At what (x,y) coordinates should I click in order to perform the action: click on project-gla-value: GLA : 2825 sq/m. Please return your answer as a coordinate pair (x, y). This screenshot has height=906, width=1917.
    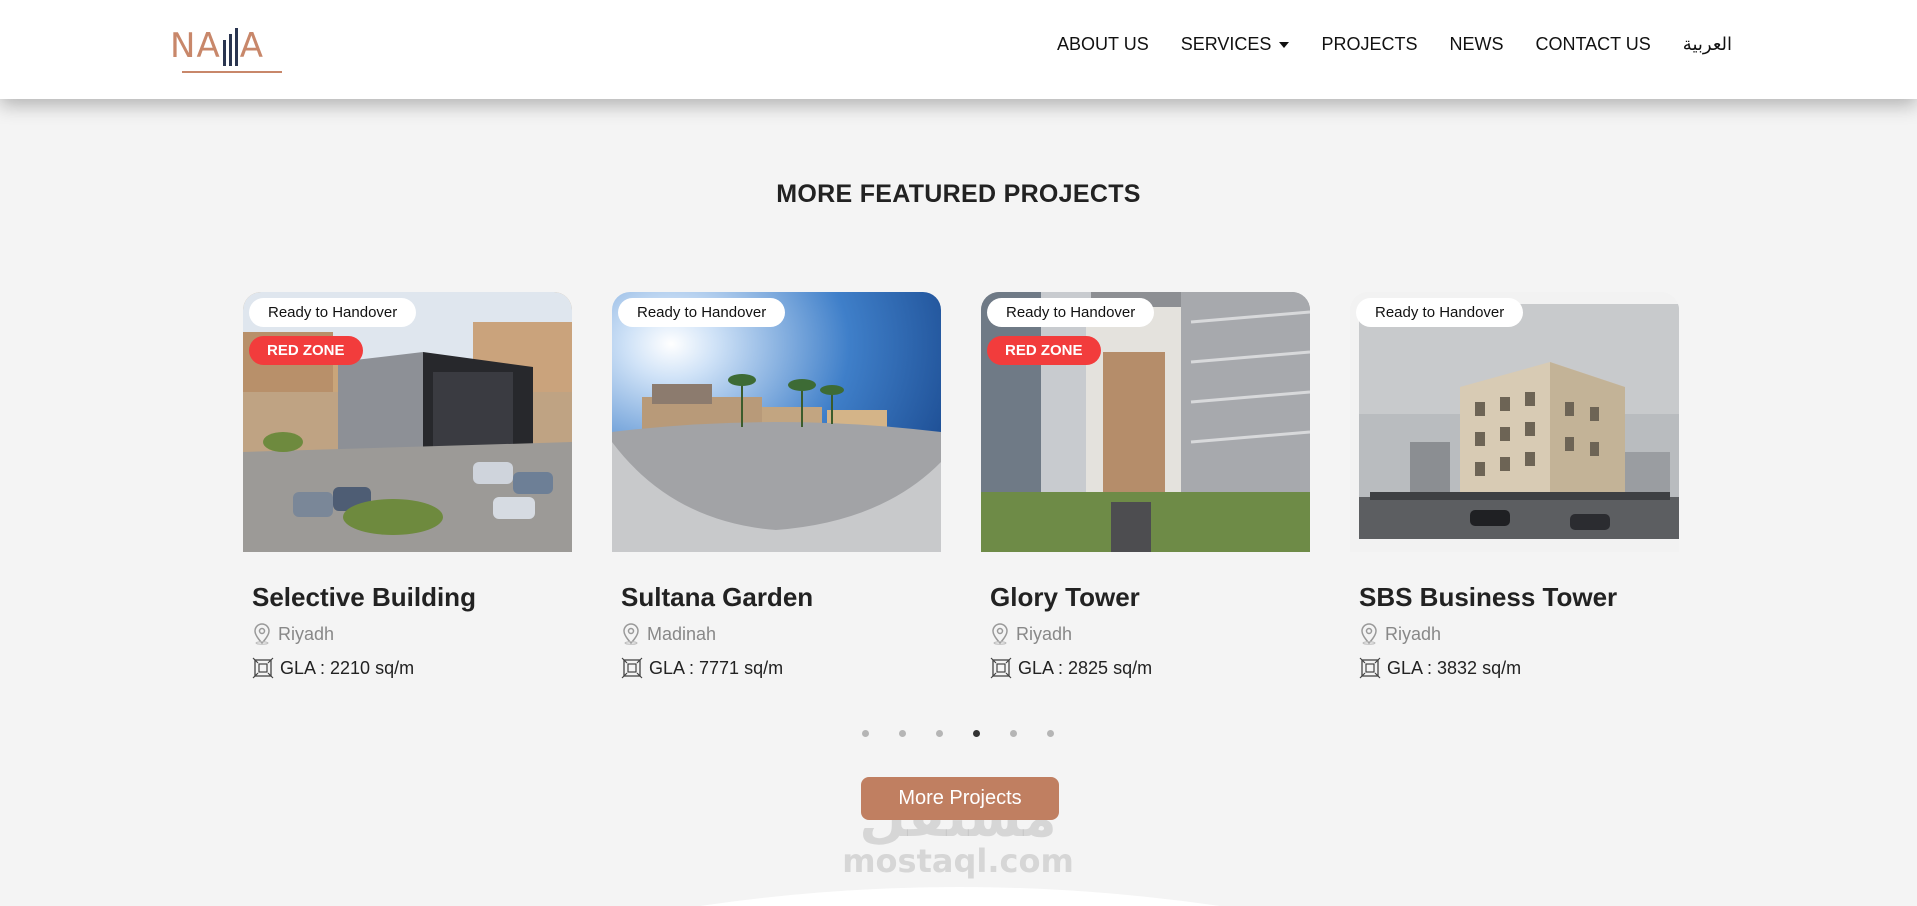
    Looking at the image, I should click on (1085, 667).